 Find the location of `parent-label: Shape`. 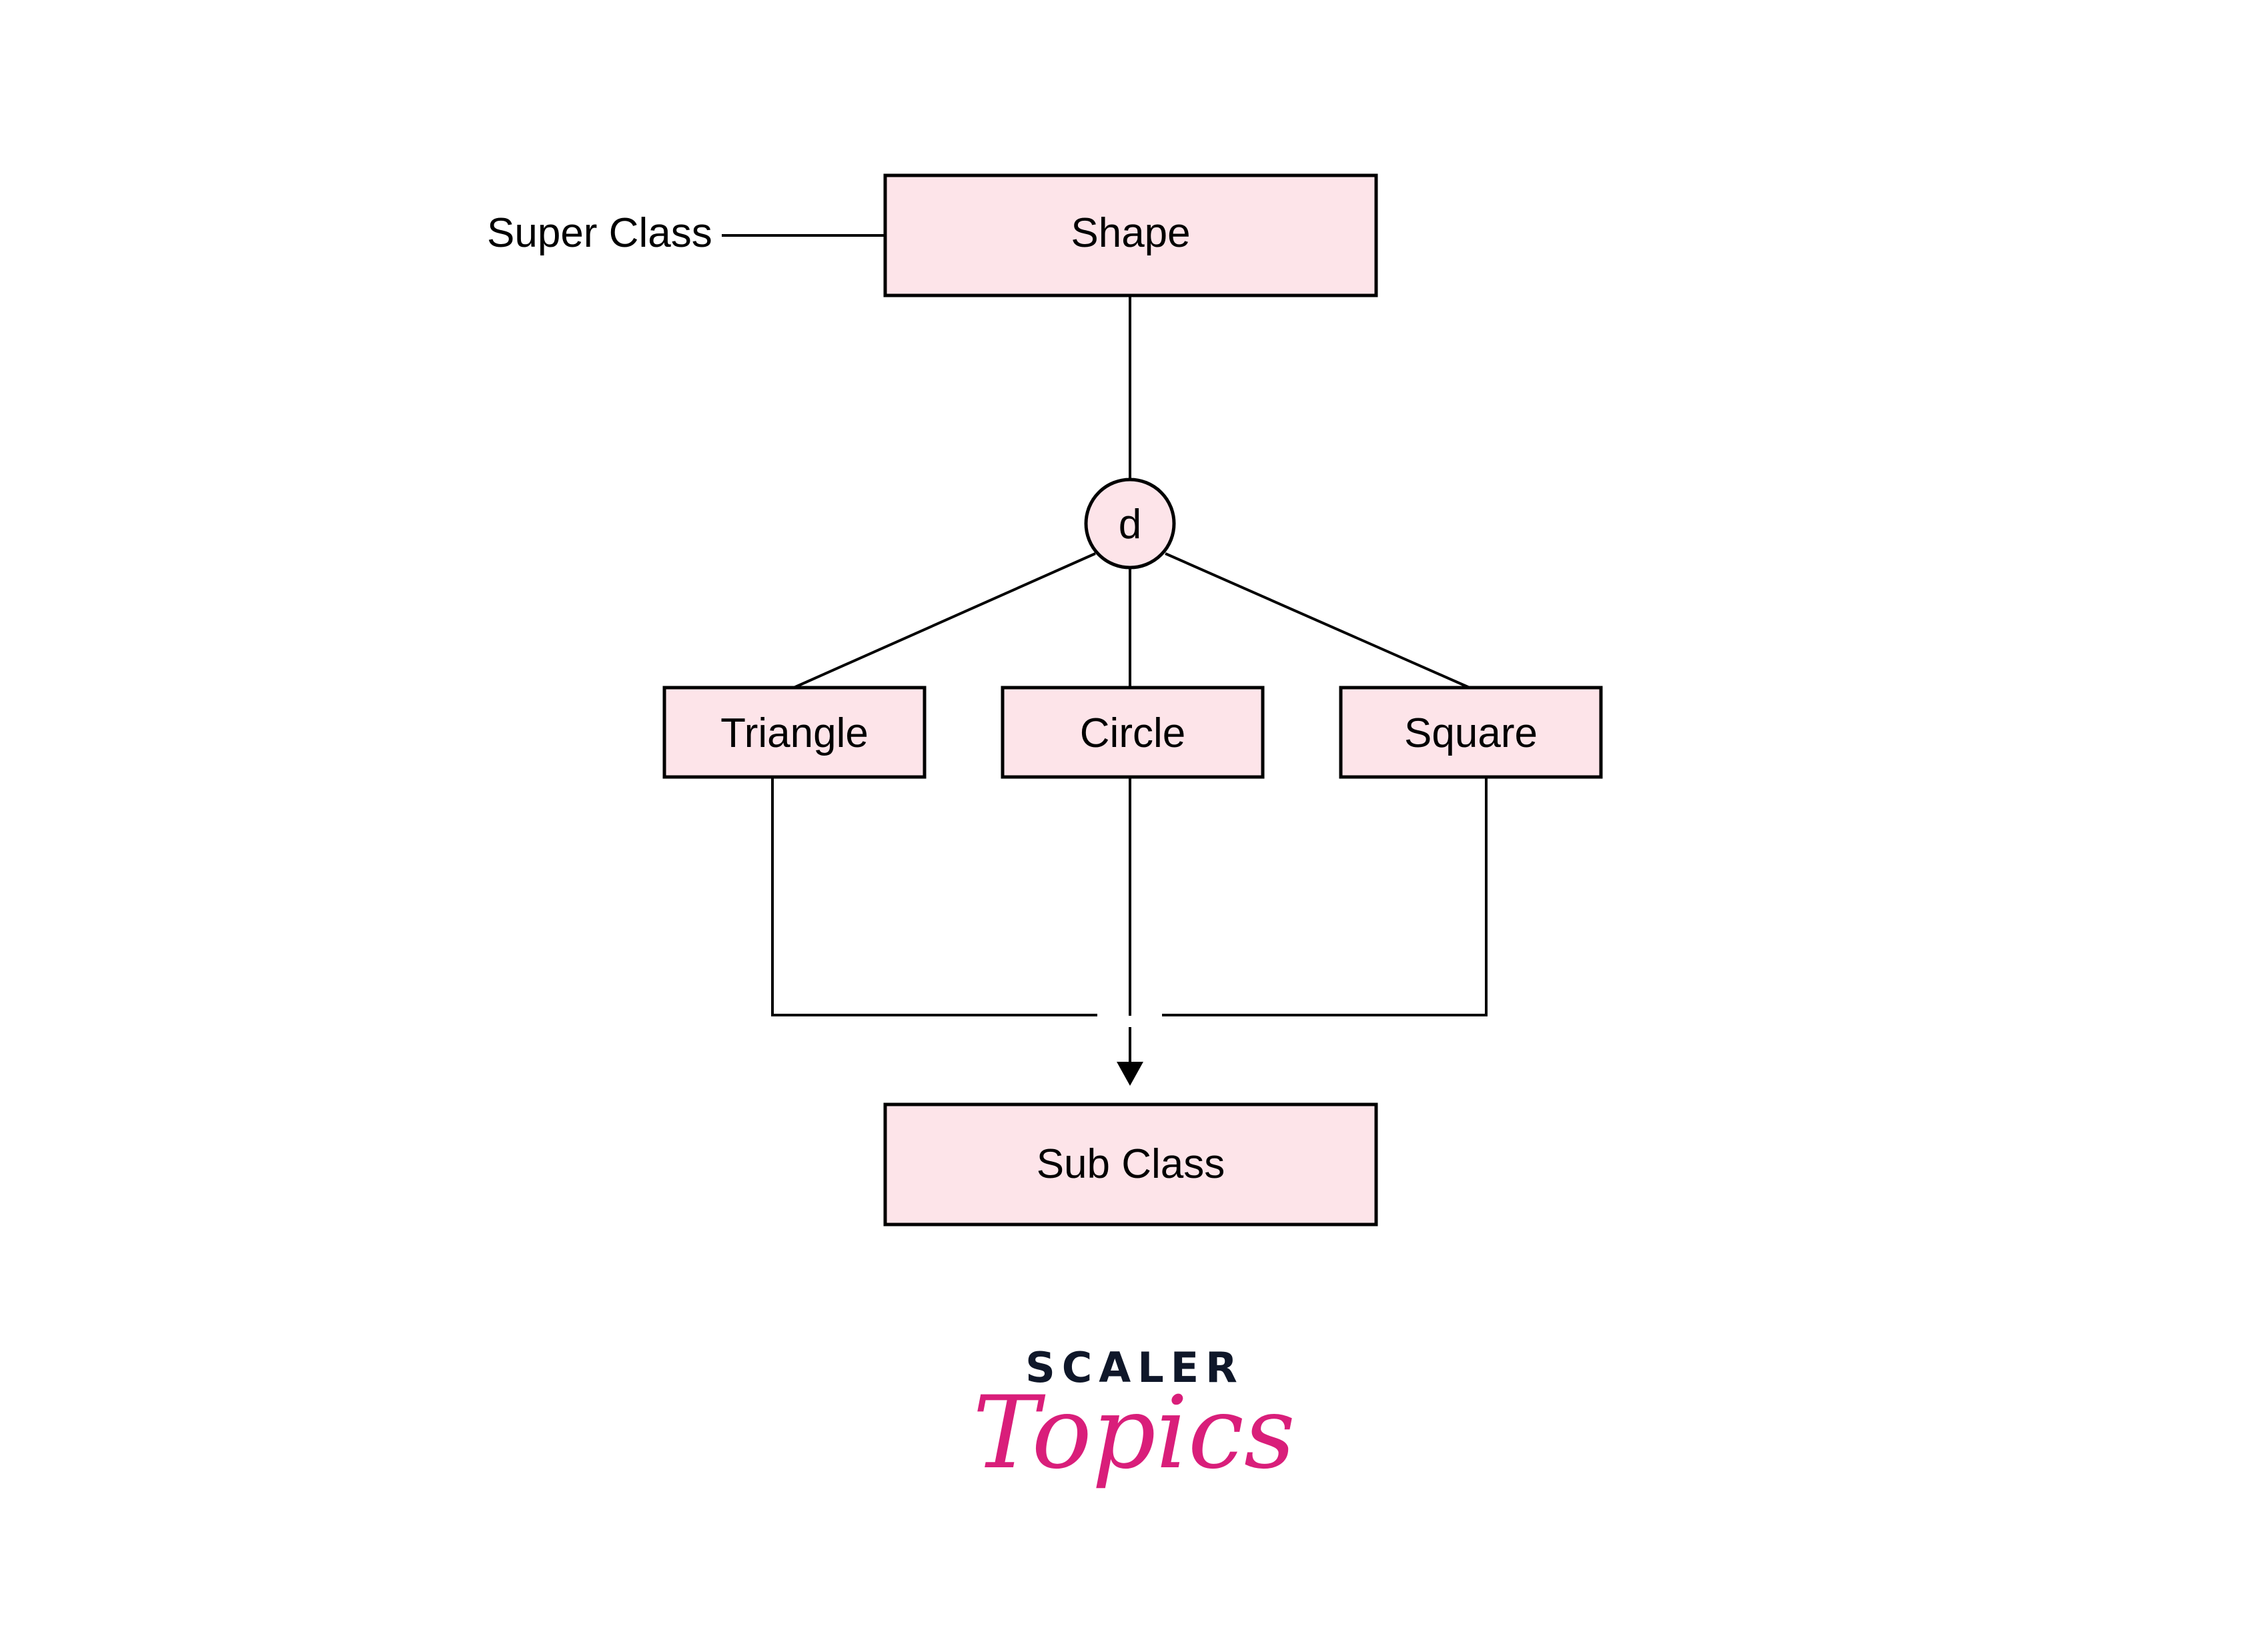

parent-label: Shape is located at coordinates (1130, 233).